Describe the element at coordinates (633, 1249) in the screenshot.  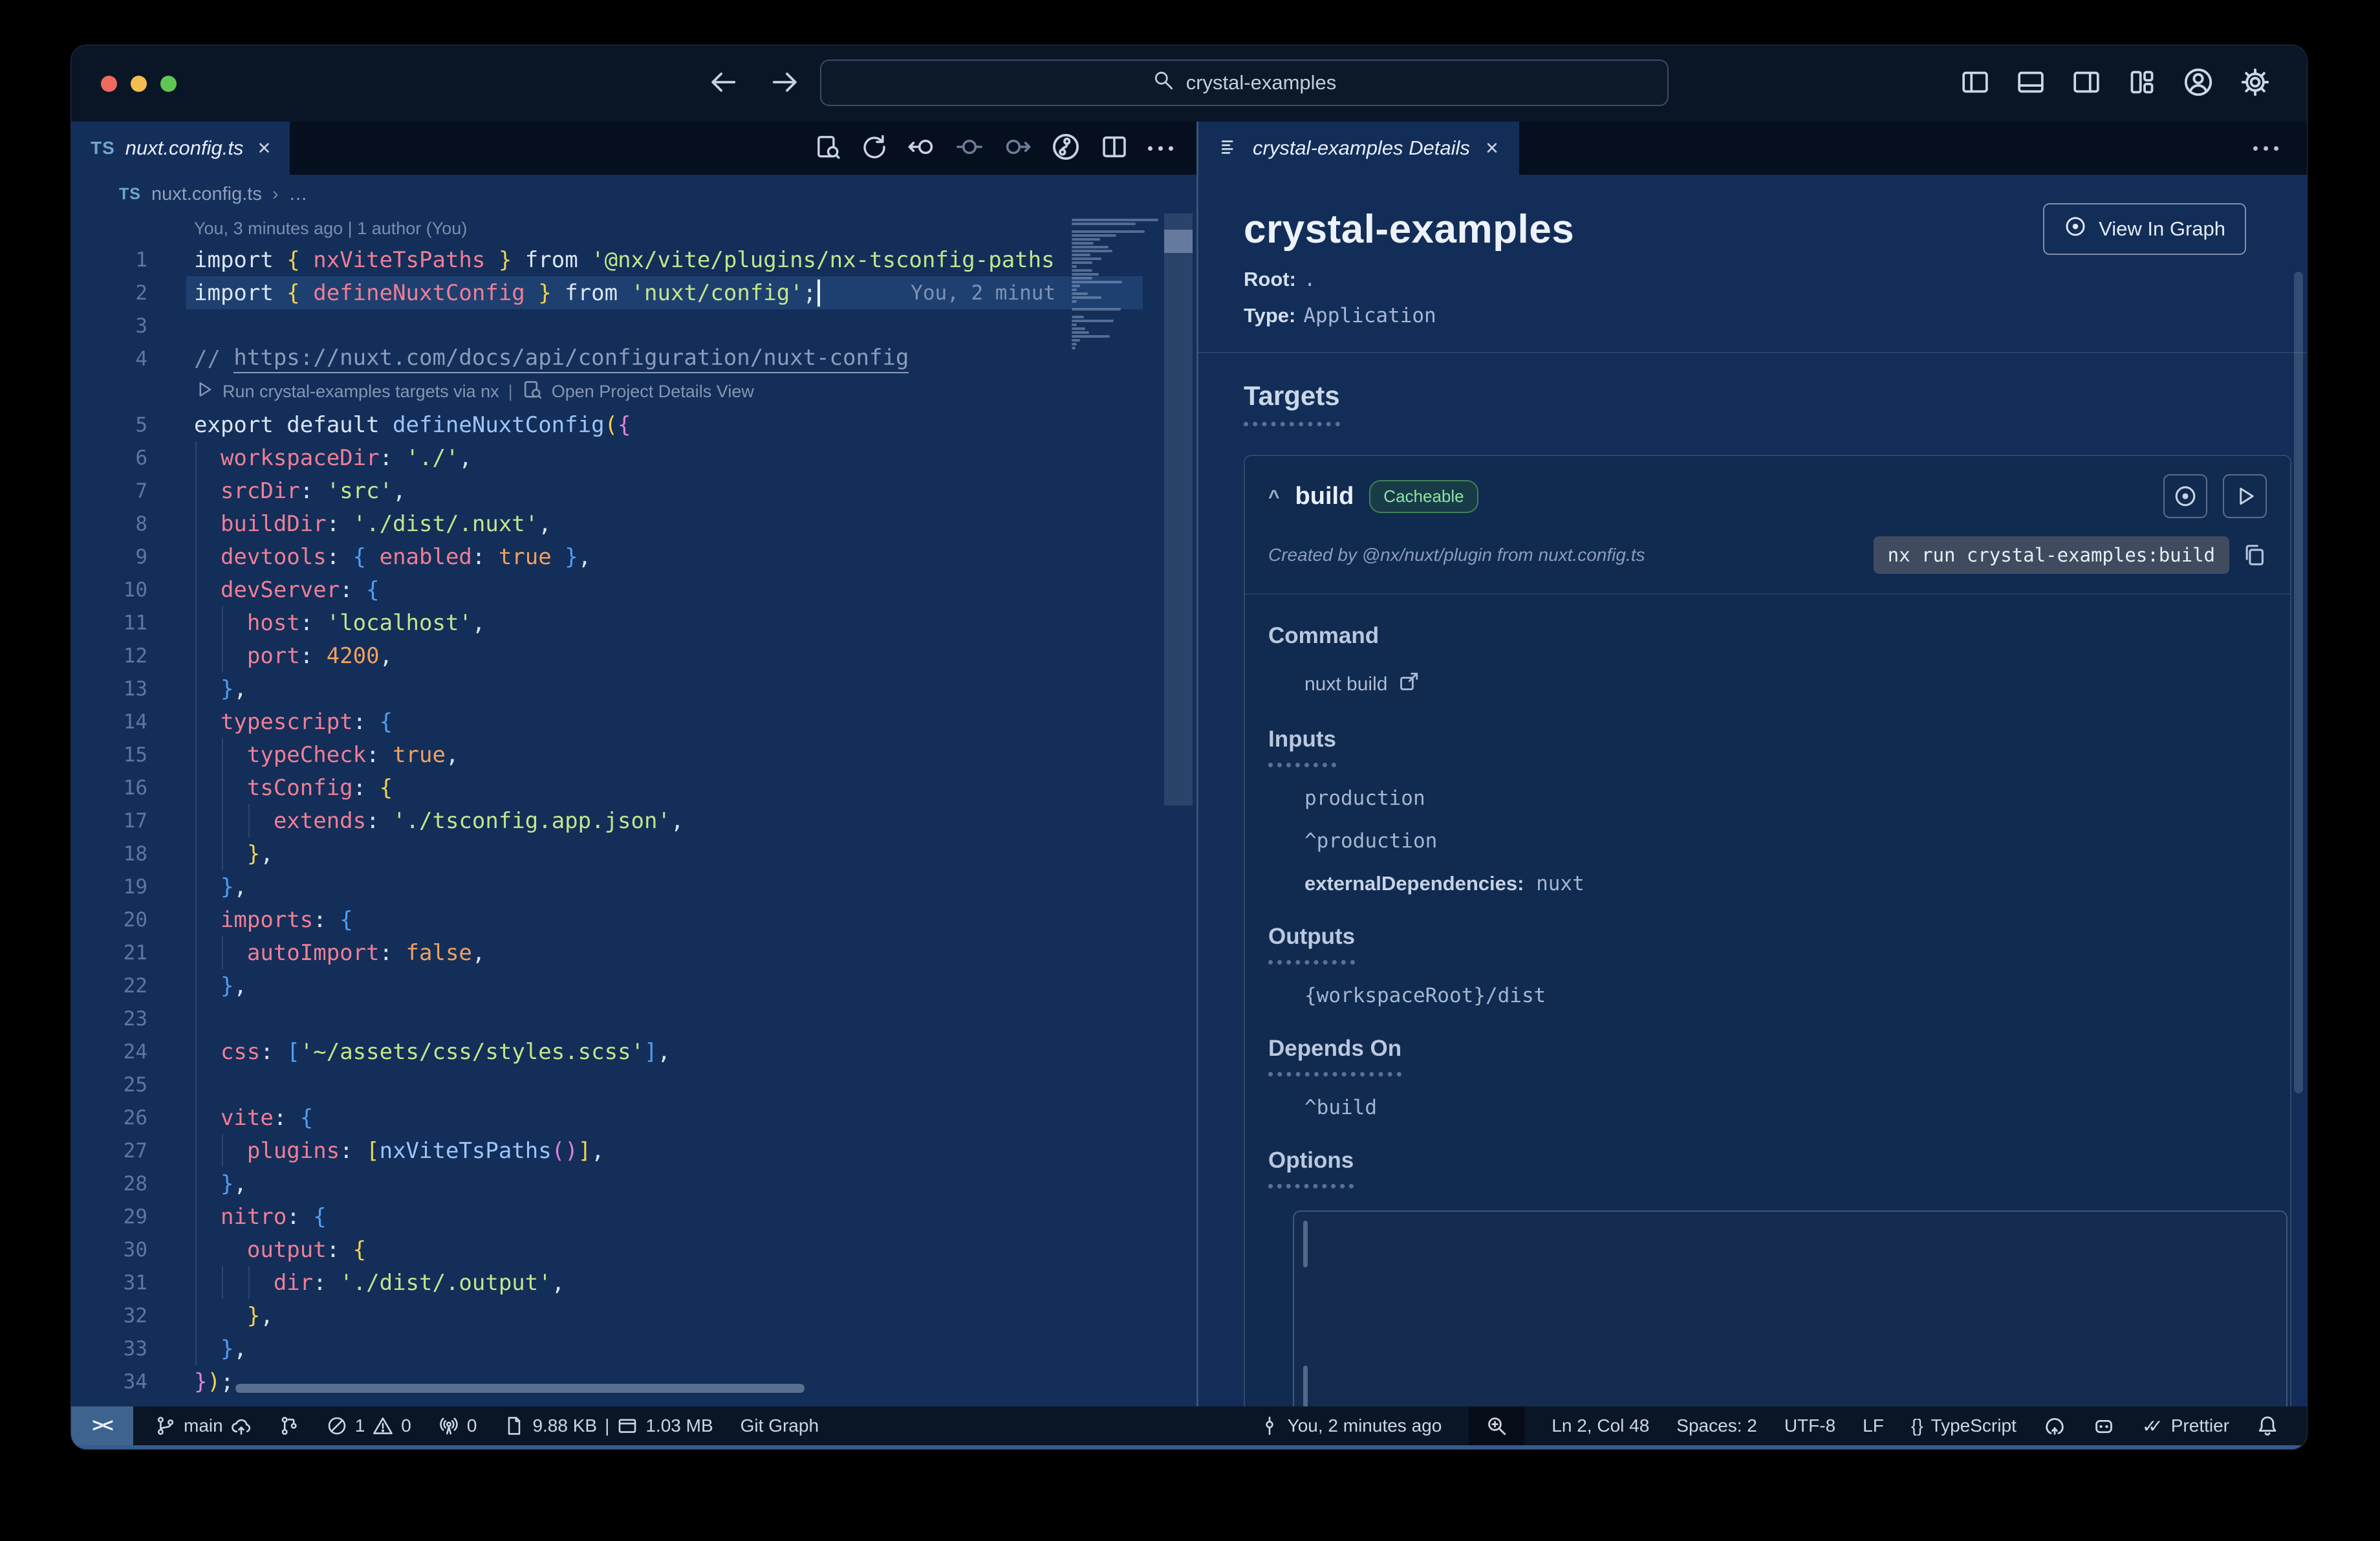
I see `code-line: 30 output: {` at that location.